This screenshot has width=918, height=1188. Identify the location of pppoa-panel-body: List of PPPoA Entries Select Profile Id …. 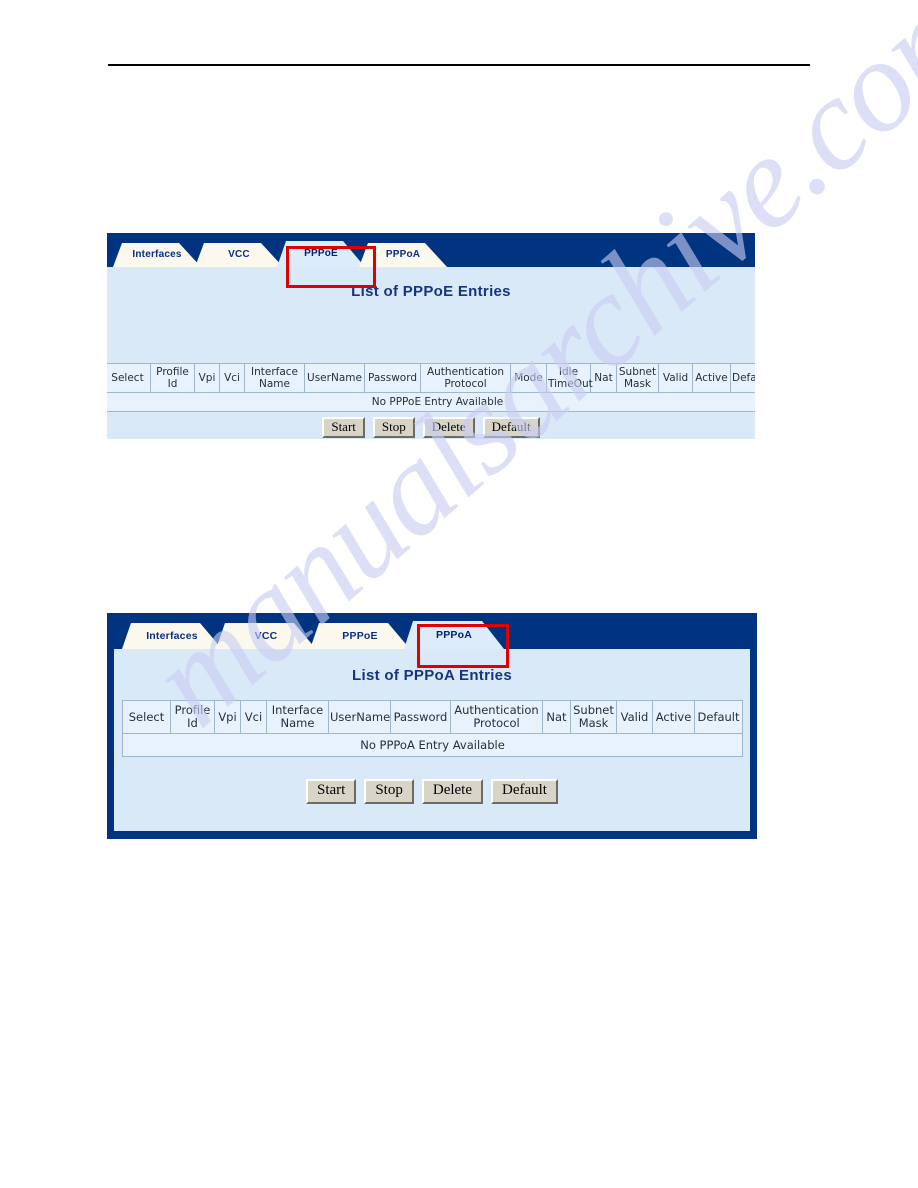
(432, 740).